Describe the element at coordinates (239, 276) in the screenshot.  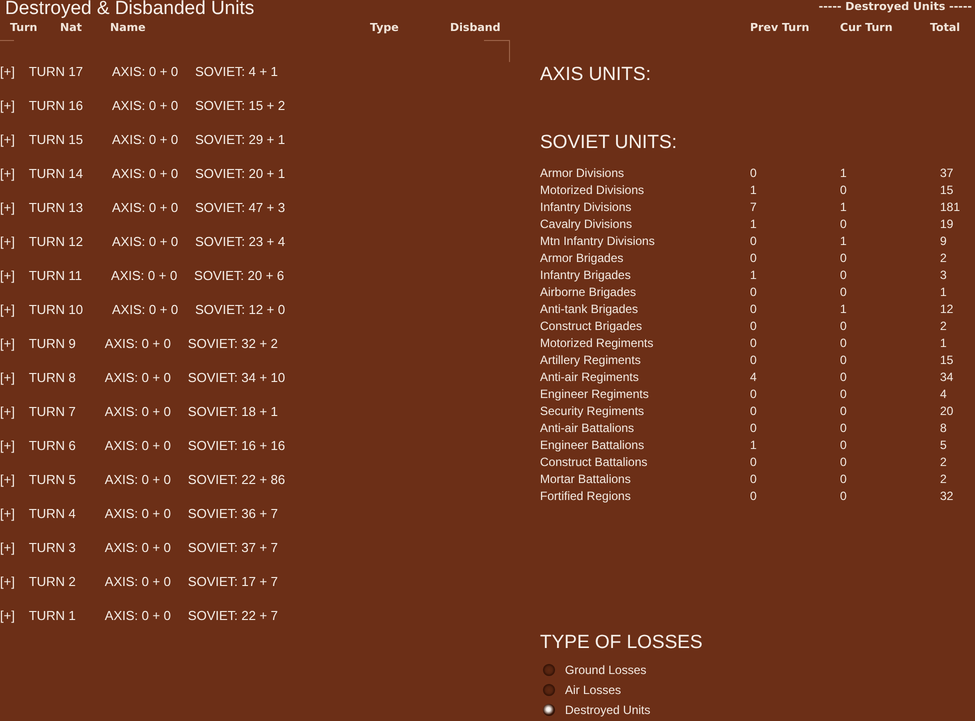
I see `soviet-losses: SOVIET: 20 + 6` at that location.